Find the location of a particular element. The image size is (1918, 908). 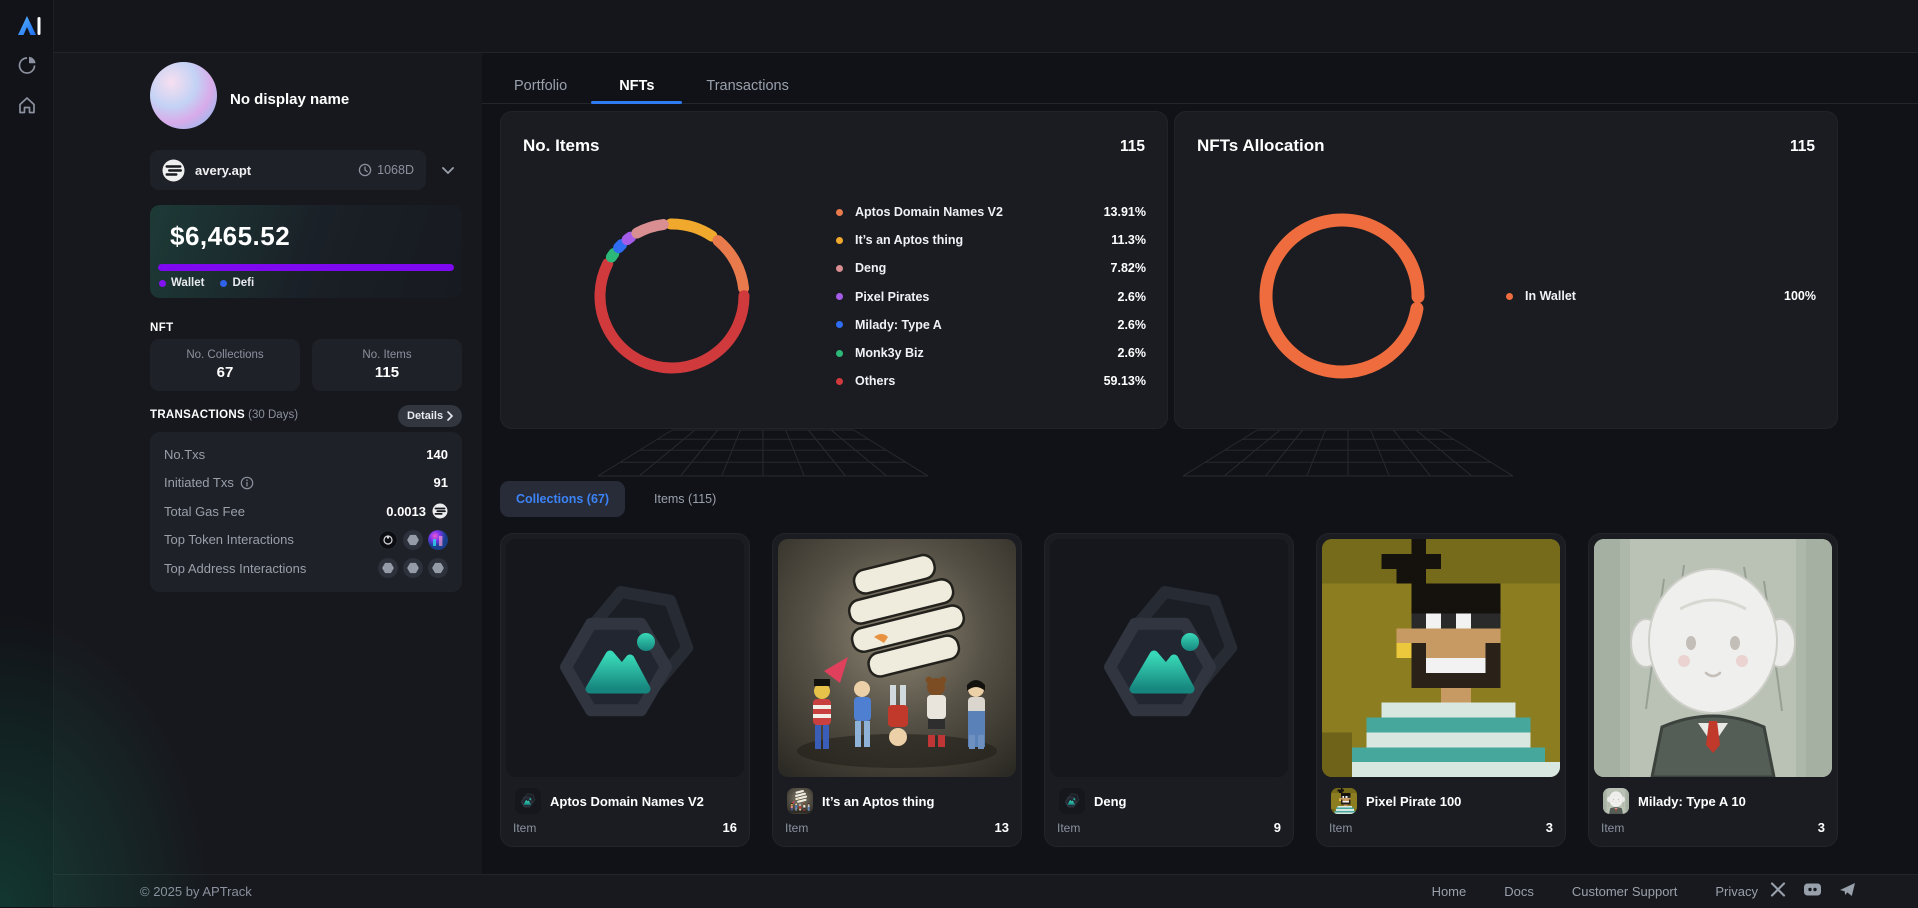

tab-collections: Collections (67) is located at coordinates (562, 499).